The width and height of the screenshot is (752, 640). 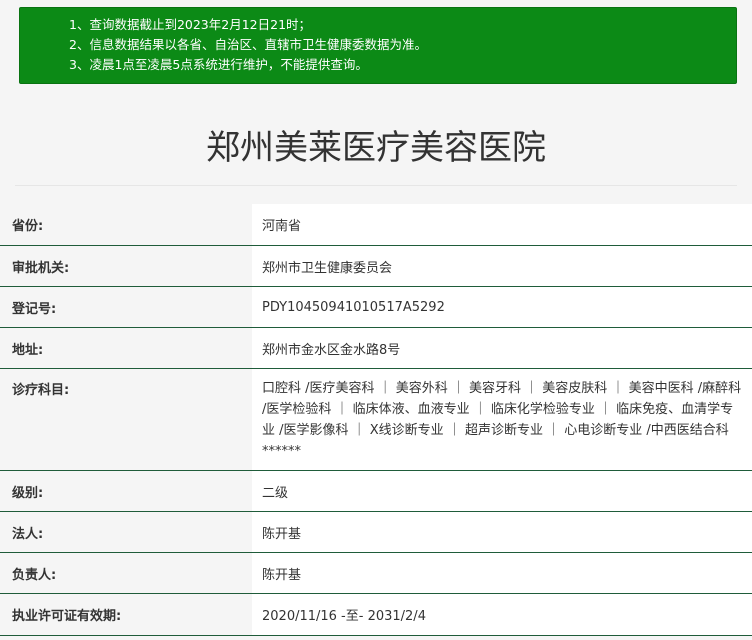 What do you see at coordinates (126, 224) in the screenshot?
I see `row-label: 省份:` at bounding box center [126, 224].